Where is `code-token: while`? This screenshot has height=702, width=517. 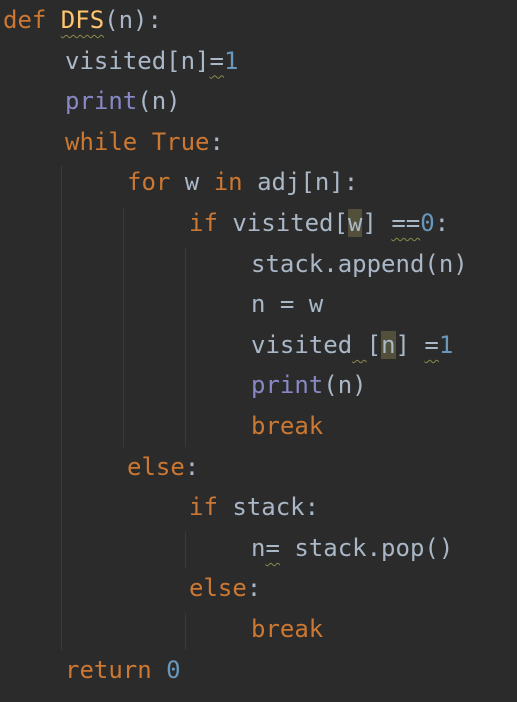 code-token: while is located at coordinates (108, 141).